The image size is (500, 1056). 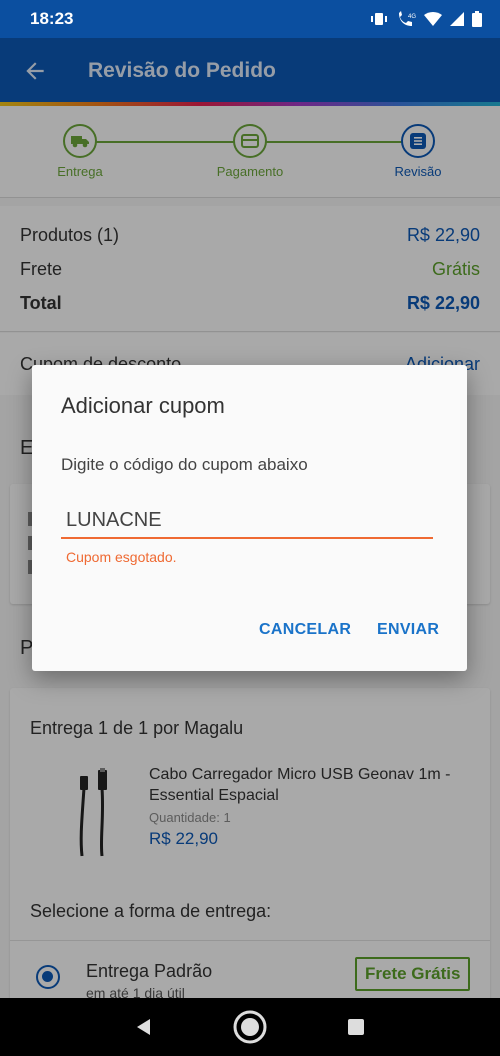 I want to click on back-triangle-icon, so click(x=144, y=1027).